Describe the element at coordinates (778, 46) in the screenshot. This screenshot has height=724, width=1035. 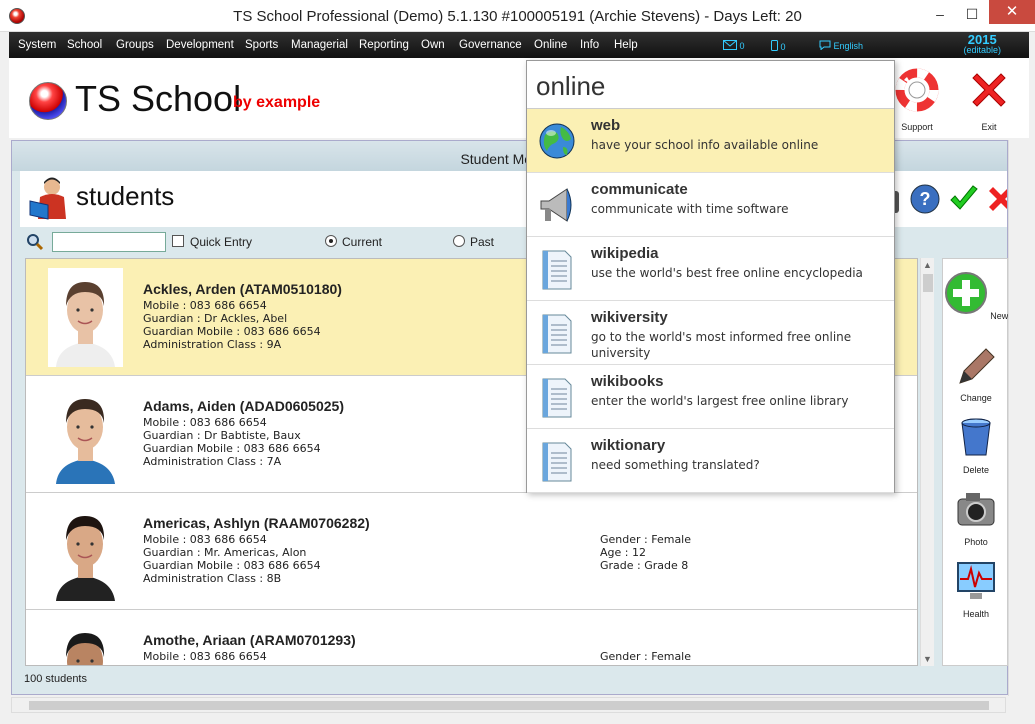
I see `sms-status: 0` at that location.